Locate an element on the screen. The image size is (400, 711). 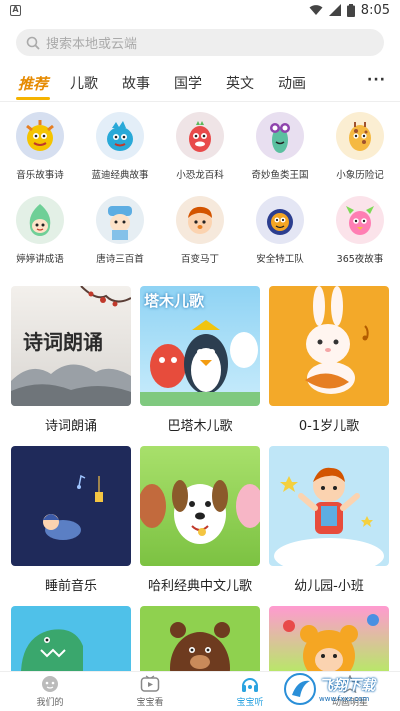
search-input: 搜索本地或云端 is located at coordinates (200, 42).